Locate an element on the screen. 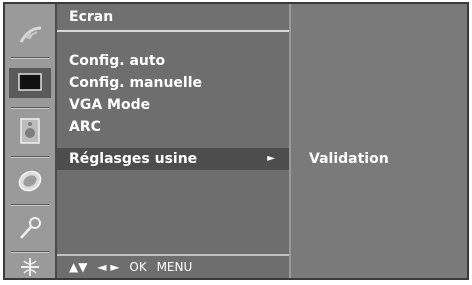 The image size is (472, 285). icon-sidebar is located at coordinates (31, 141).